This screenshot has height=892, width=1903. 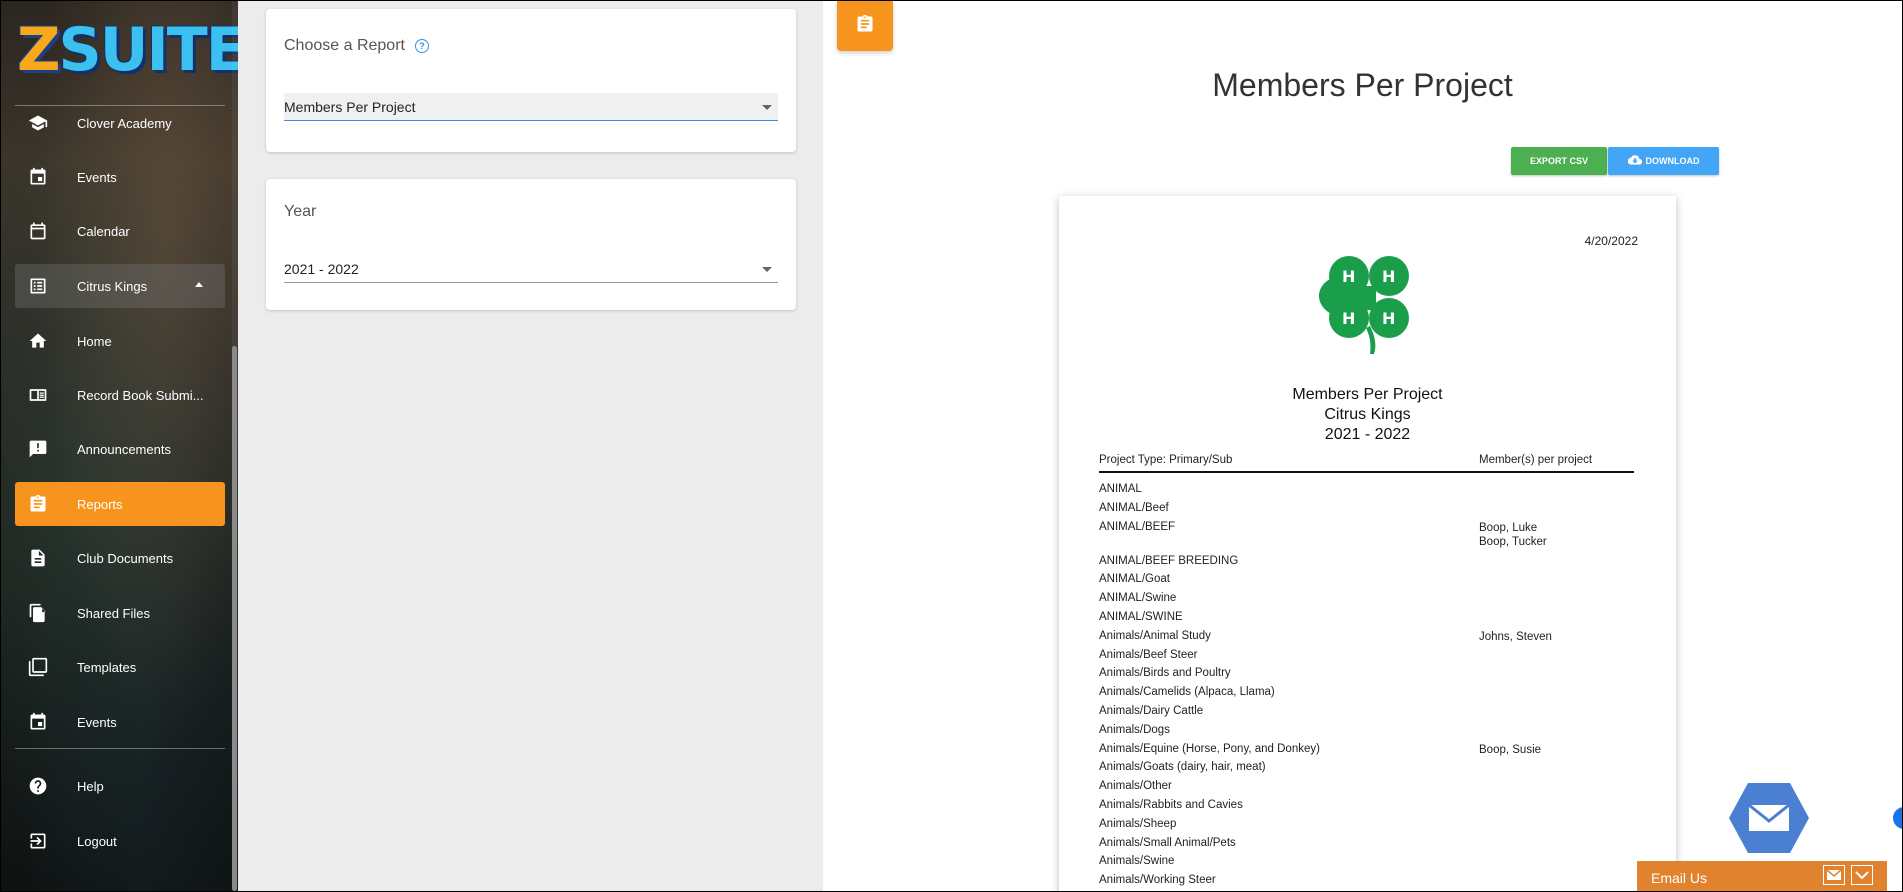 What do you see at coordinates (120, 722) in the screenshot?
I see `sidebar-item-events-2: Events` at bounding box center [120, 722].